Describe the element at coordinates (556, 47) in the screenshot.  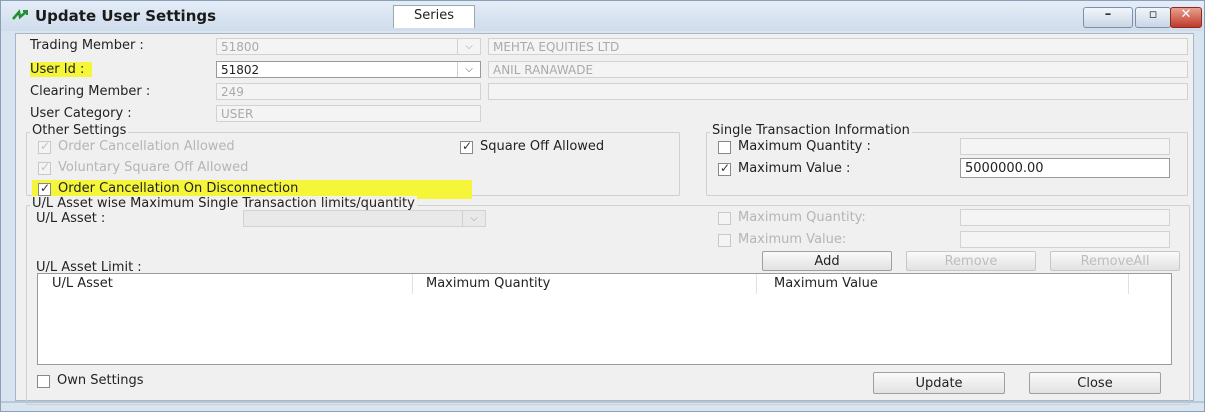
I see `trading-member-name-value: MEHTA EQUITIES LTD` at that location.